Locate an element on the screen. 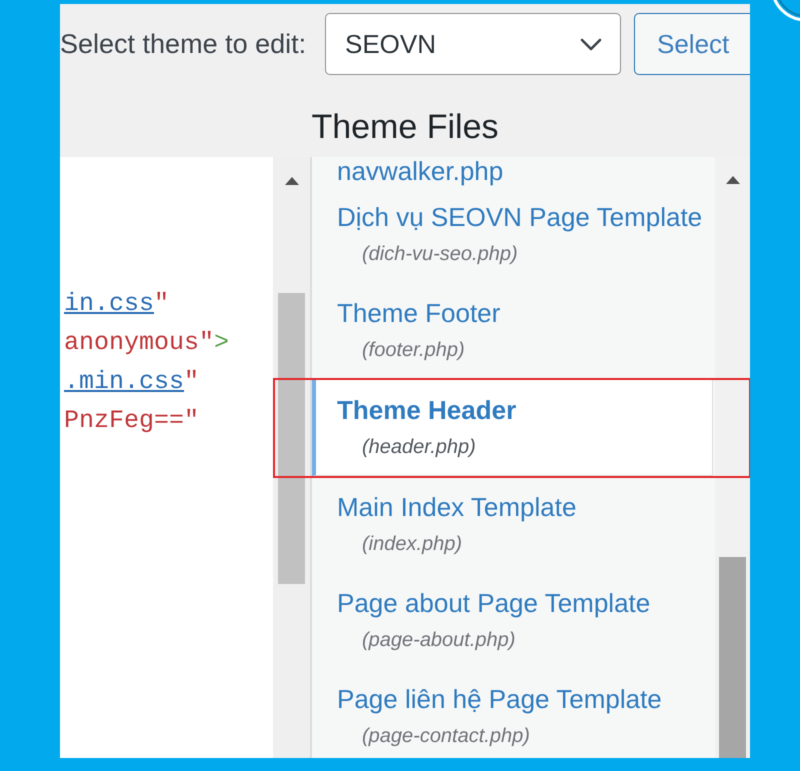 The width and height of the screenshot is (800, 771). select-button: Select is located at coordinates (692, 44).